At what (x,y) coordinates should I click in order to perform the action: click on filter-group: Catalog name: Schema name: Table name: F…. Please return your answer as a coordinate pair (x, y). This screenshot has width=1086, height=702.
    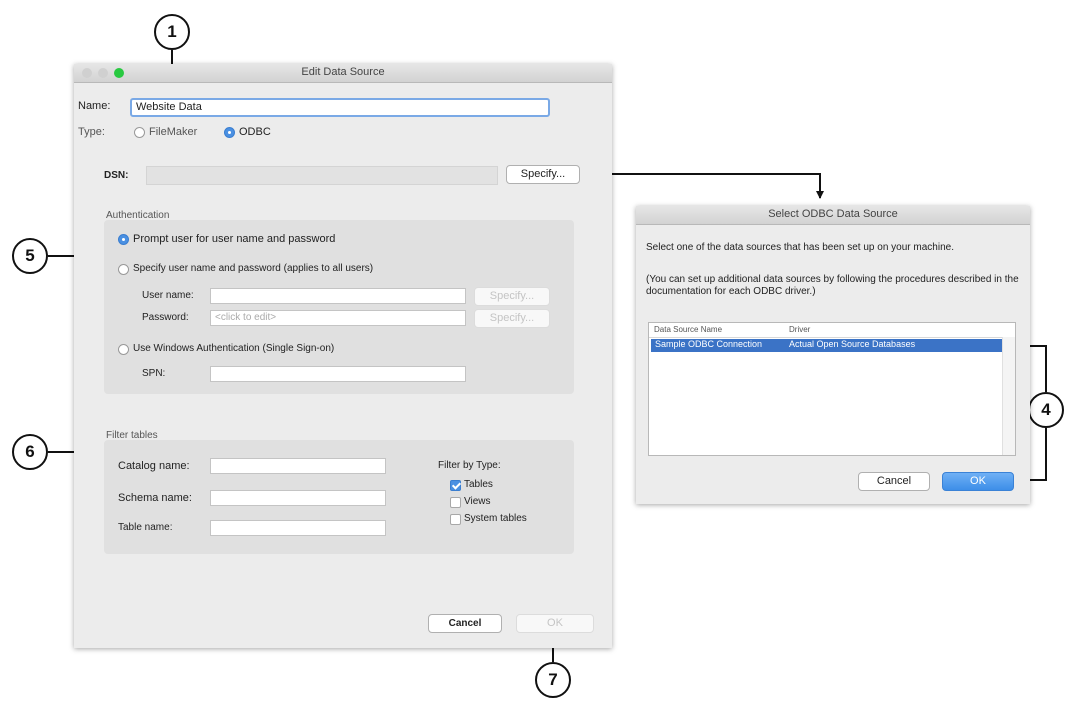
    Looking at the image, I should click on (339, 497).